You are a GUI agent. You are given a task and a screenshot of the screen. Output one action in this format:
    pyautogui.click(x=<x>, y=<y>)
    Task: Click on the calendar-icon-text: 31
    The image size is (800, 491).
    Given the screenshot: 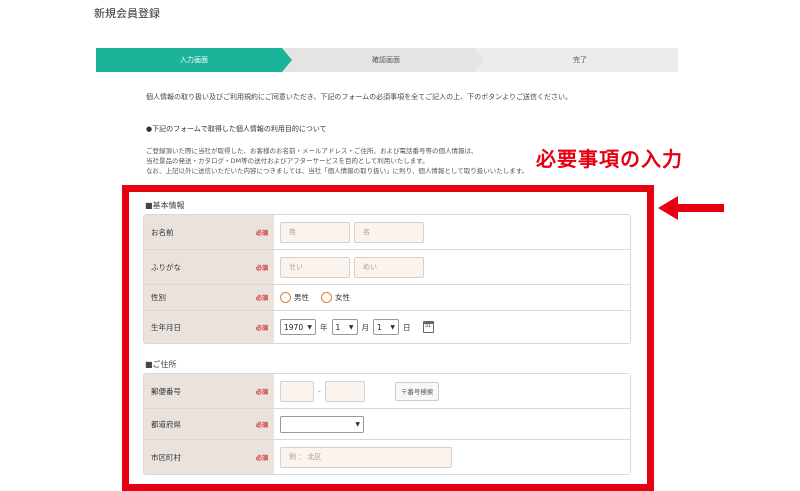 What is the action you would take?
    pyautogui.click(x=428, y=326)
    